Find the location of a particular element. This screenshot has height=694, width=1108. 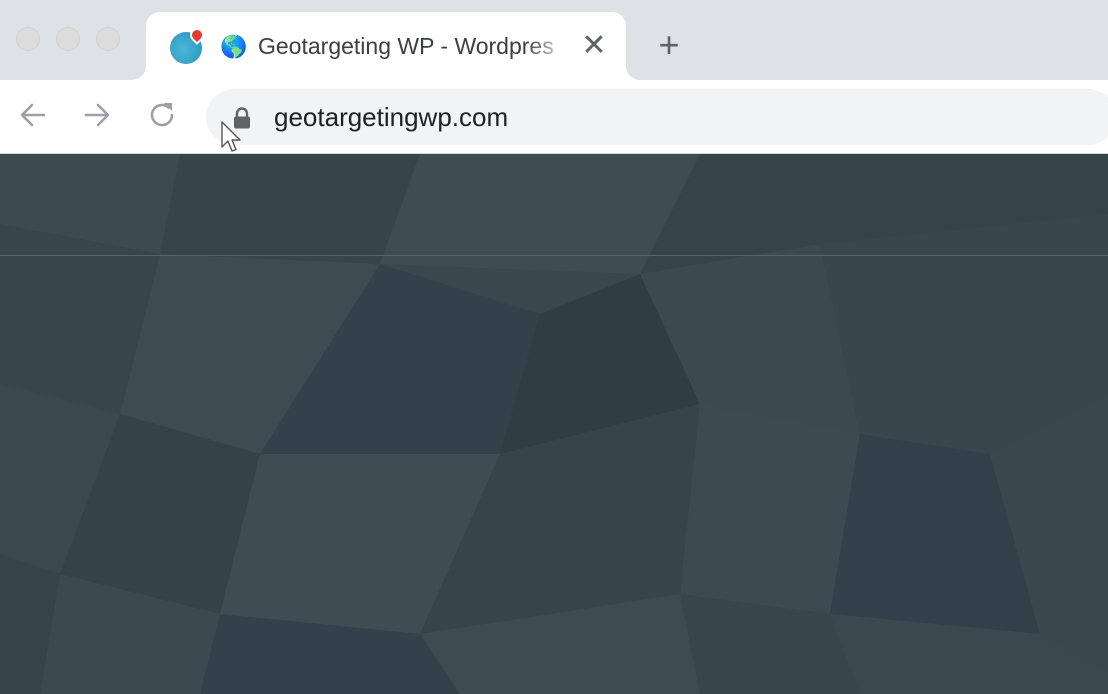

arrow-right-icon is located at coordinates (97, 115).